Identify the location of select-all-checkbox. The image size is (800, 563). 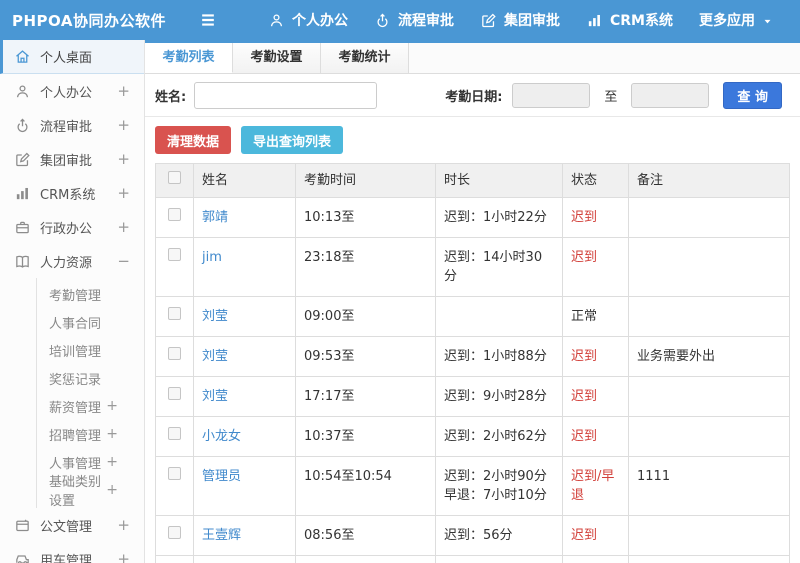
(174, 177).